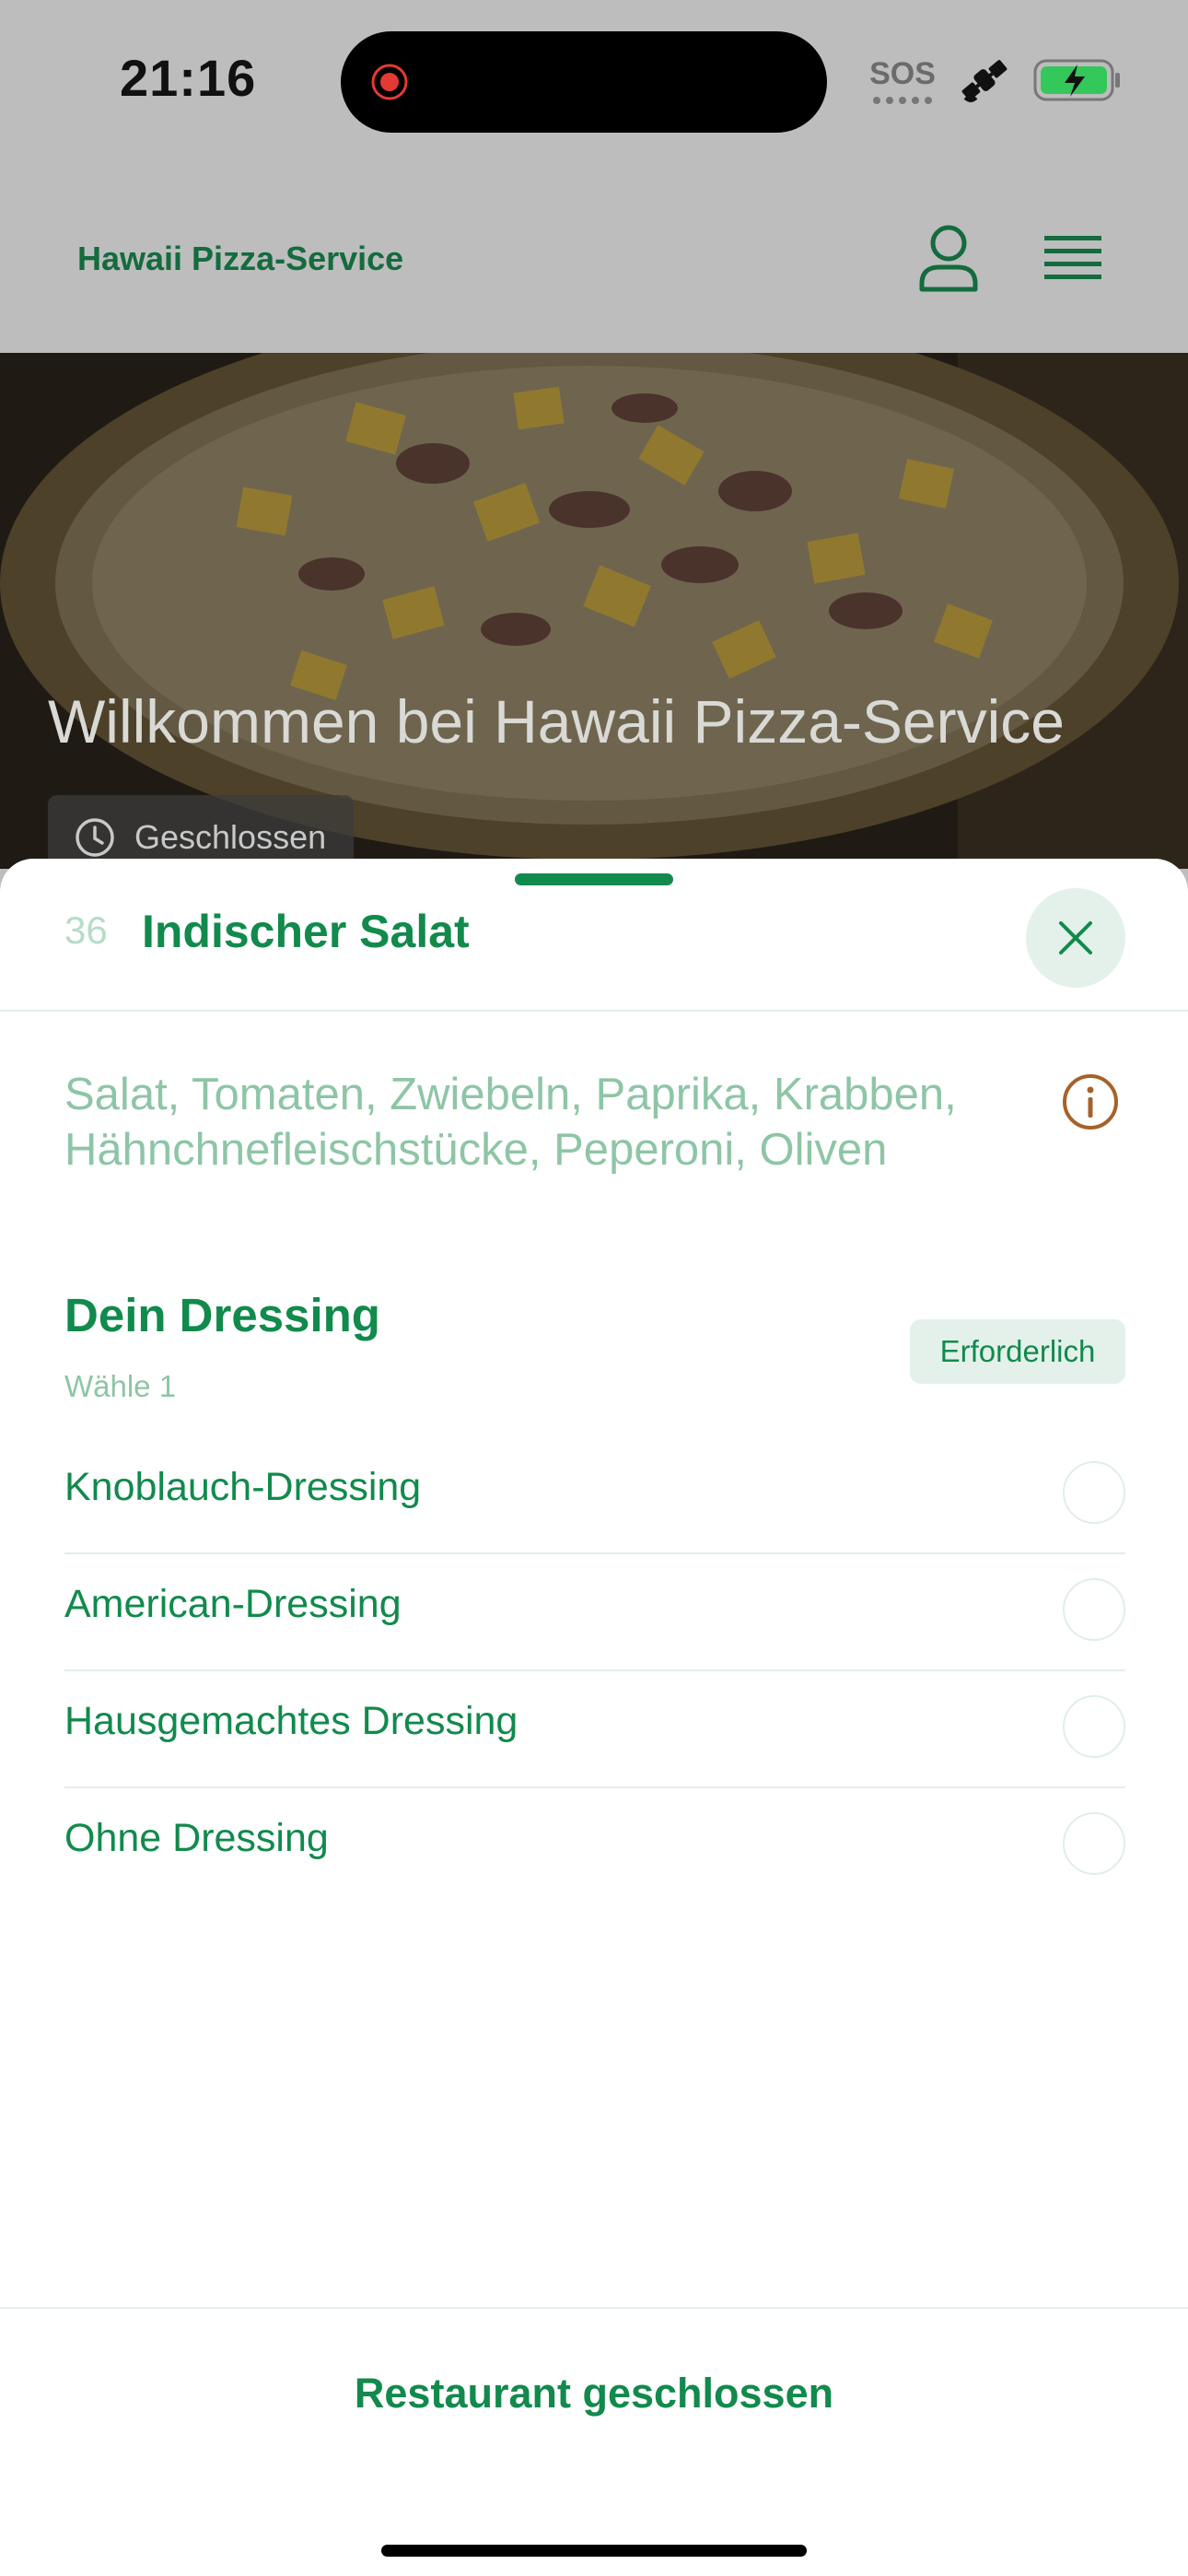  What do you see at coordinates (594, 1612) in the screenshot?
I see `dressing-option: American-Dressing` at bounding box center [594, 1612].